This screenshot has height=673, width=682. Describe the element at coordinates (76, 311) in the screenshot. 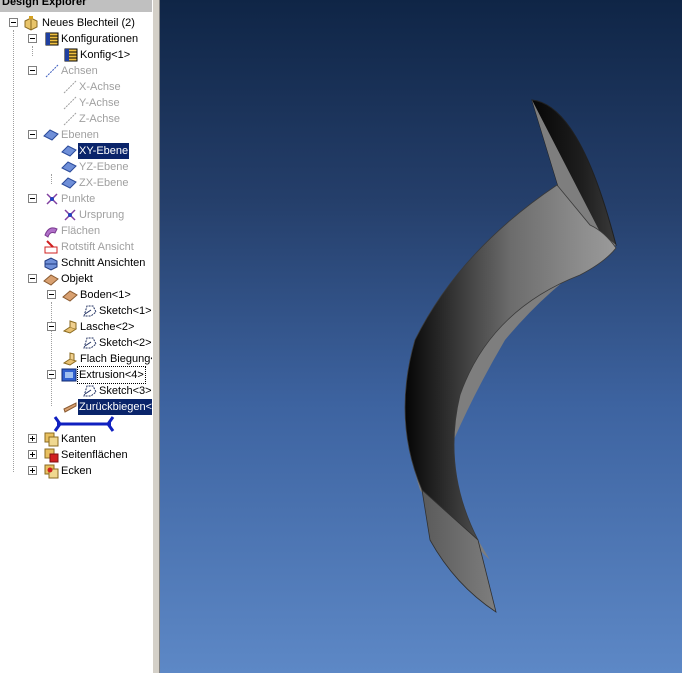

I see `tree-item-sketch-1: Sketch<1>` at that location.